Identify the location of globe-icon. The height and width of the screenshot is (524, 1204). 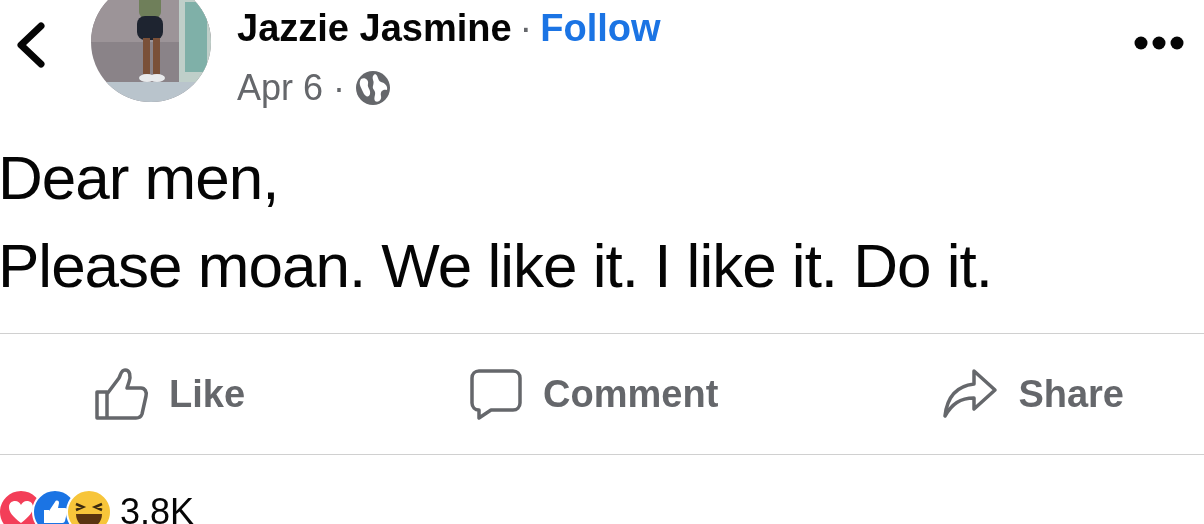
(373, 88).